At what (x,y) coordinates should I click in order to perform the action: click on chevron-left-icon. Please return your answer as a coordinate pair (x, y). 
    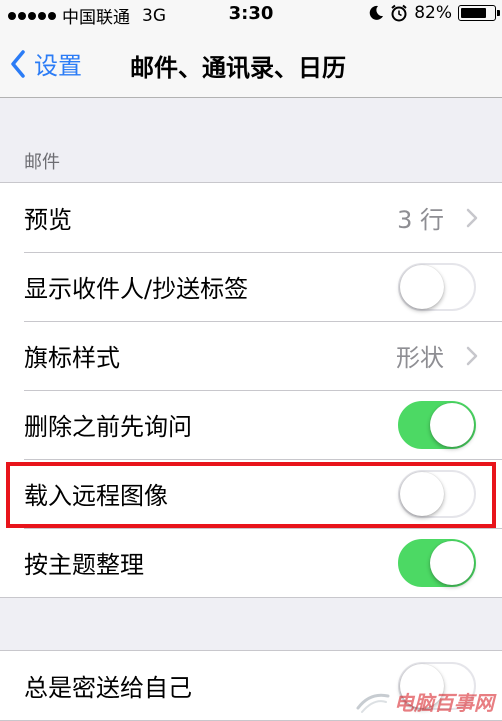
    Looking at the image, I should click on (18, 63).